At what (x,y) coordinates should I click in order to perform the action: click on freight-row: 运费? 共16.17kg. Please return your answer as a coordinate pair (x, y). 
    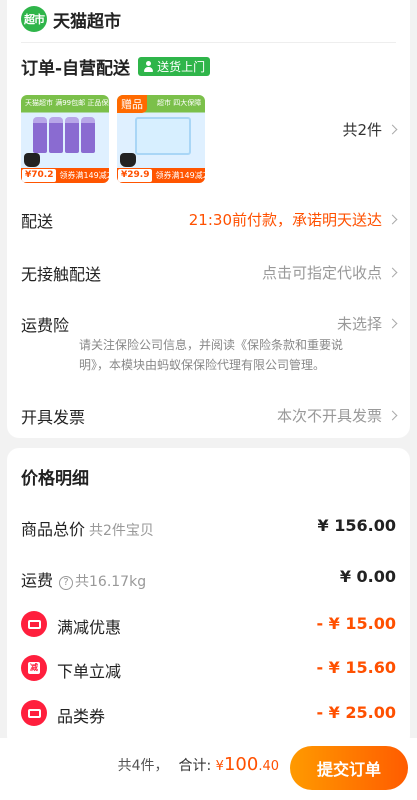
    Looking at the image, I should click on (83, 579).